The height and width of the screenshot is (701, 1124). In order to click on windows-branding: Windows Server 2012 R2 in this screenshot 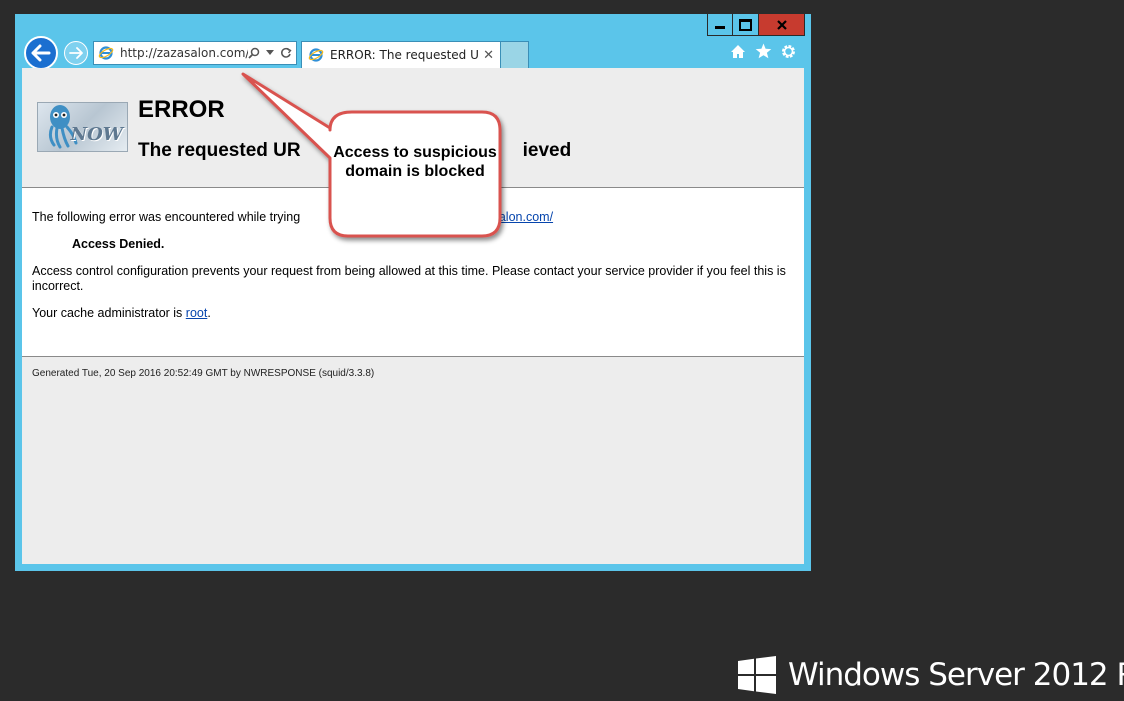, I will do `click(931, 675)`.